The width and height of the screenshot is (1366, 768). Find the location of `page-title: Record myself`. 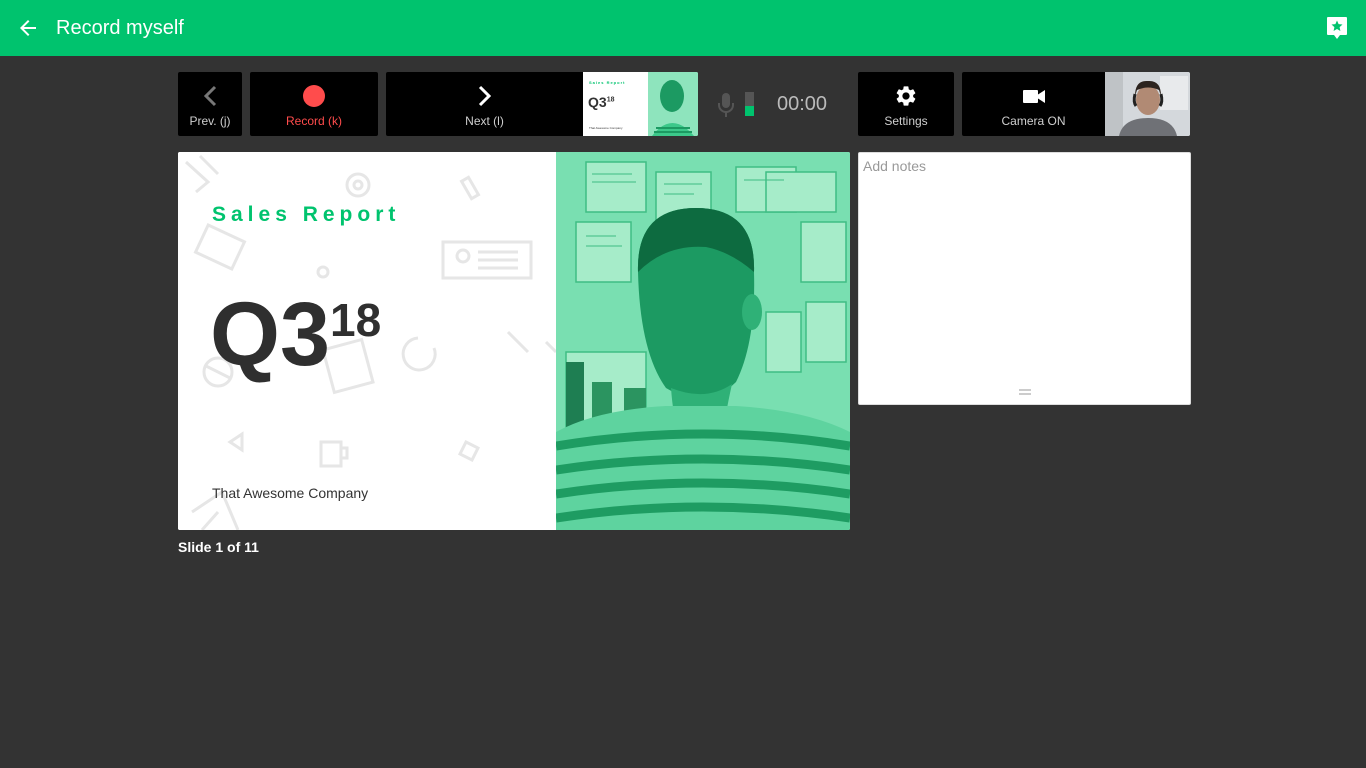

page-title: Record myself is located at coordinates (120, 27).